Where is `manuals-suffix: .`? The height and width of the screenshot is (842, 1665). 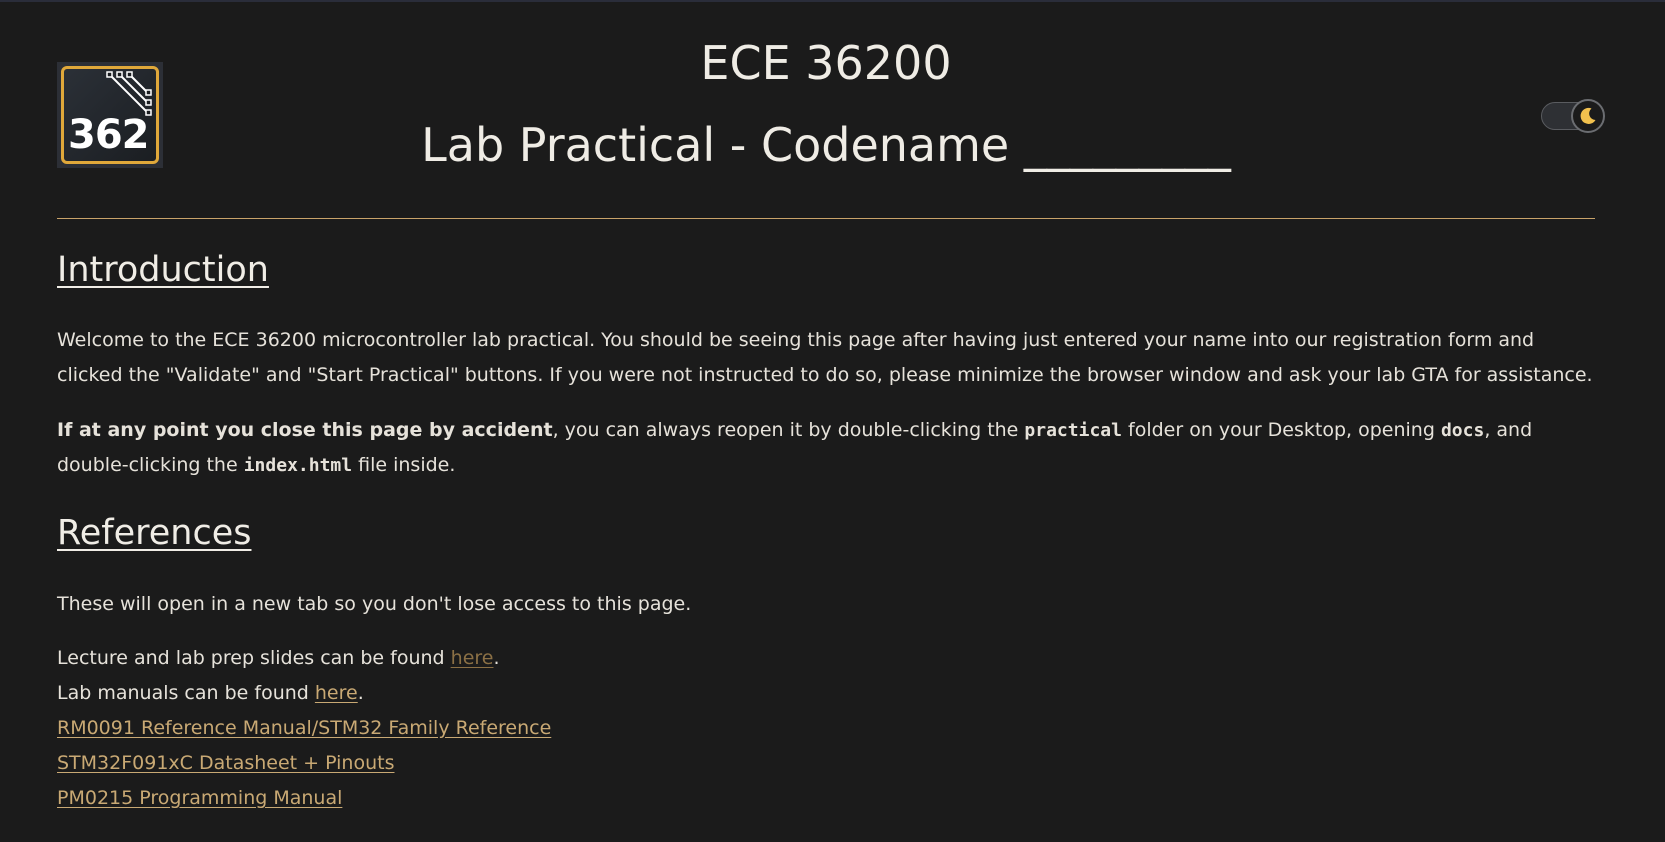
manuals-suffix: . is located at coordinates (360, 693).